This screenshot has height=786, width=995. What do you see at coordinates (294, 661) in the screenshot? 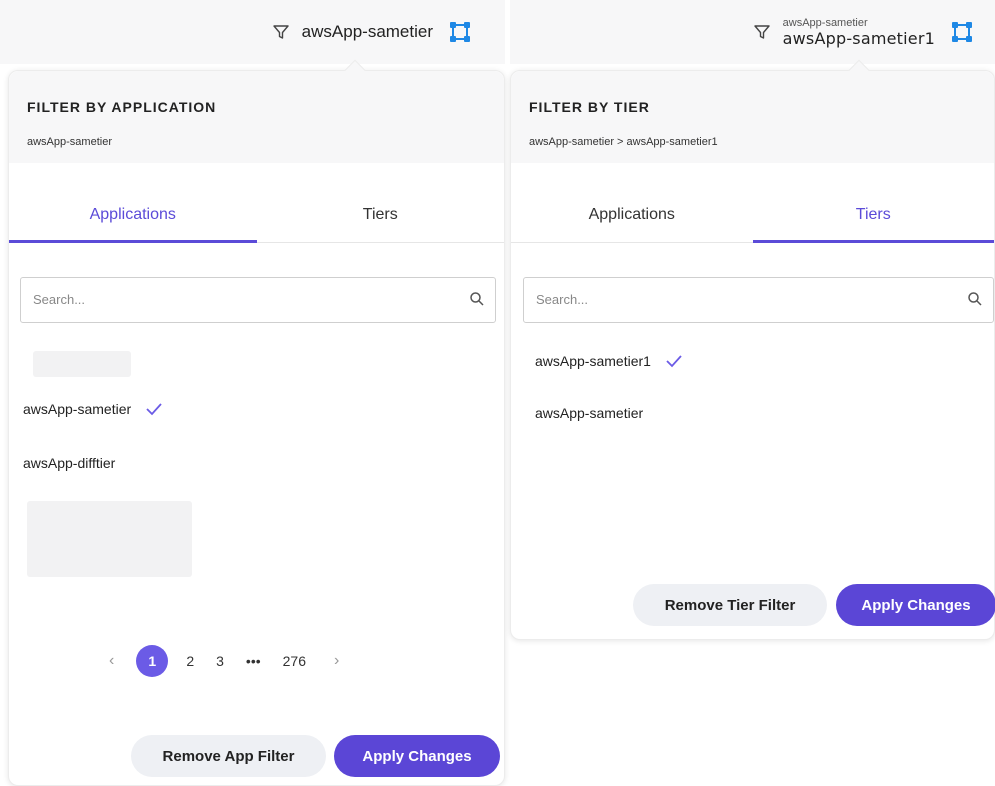
I see `pagination-page-last: 276` at bounding box center [294, 661].